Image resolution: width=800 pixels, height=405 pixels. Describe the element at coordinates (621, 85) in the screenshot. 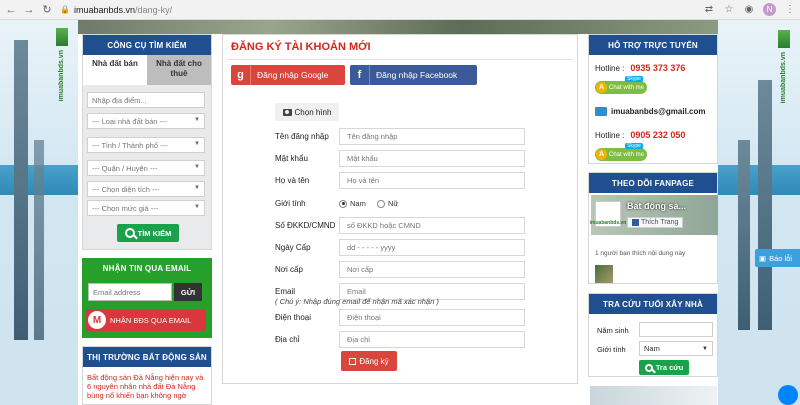

I see `chat-button-1: SkypeChat with me` at that location.